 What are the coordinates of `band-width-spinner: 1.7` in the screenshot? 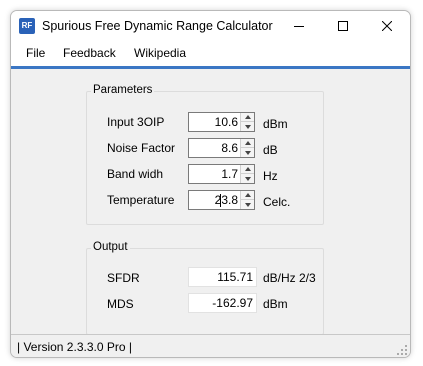 It's located at (221, 174).